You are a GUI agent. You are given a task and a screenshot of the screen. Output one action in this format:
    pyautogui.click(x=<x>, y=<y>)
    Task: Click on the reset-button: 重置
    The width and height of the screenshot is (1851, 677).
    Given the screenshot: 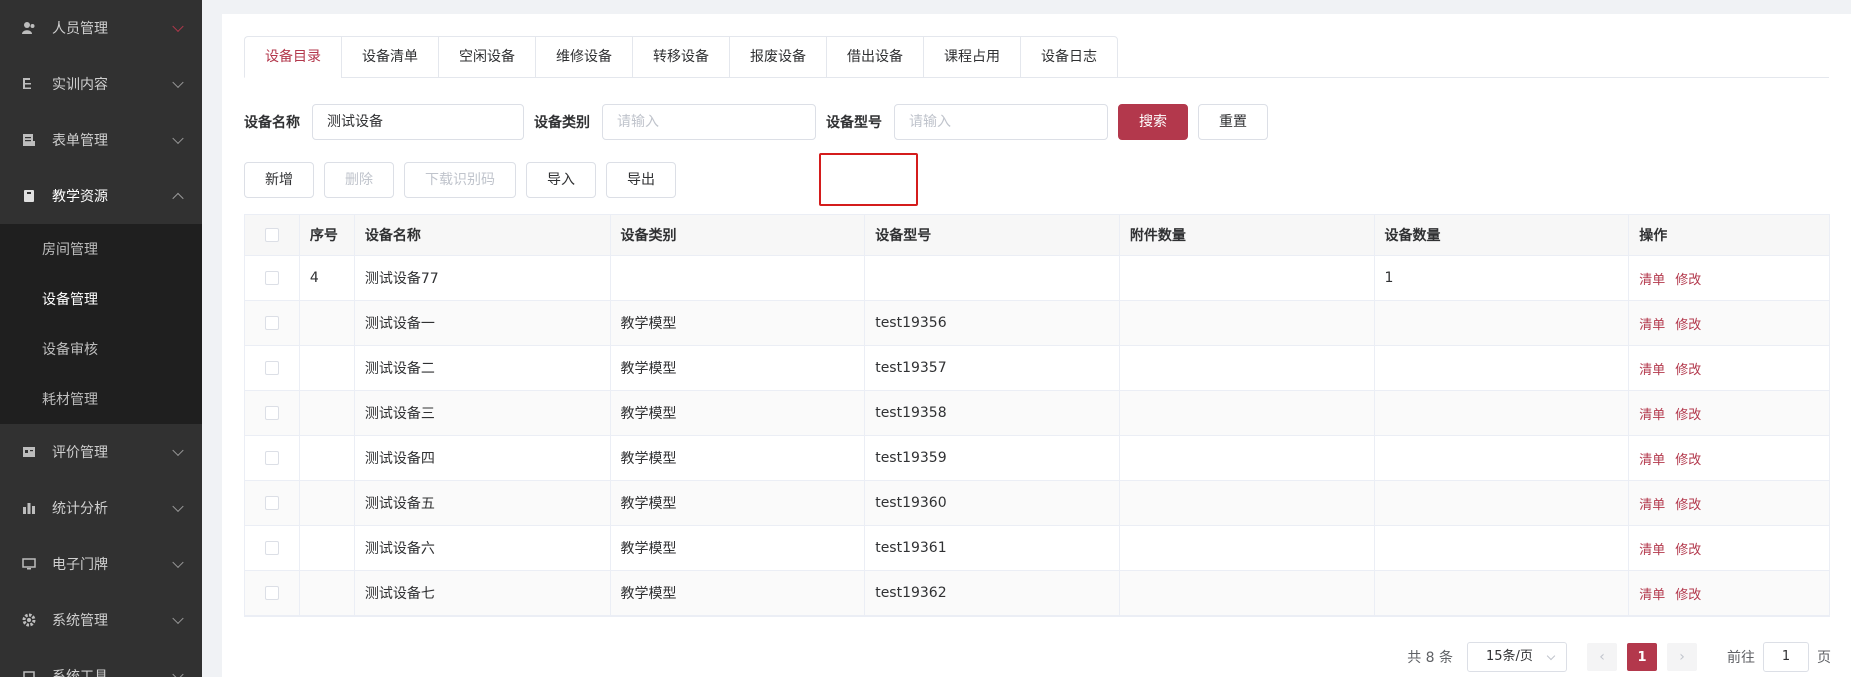 What is the action you would take?
    pyautogui.click(x=1233, y=122)
    